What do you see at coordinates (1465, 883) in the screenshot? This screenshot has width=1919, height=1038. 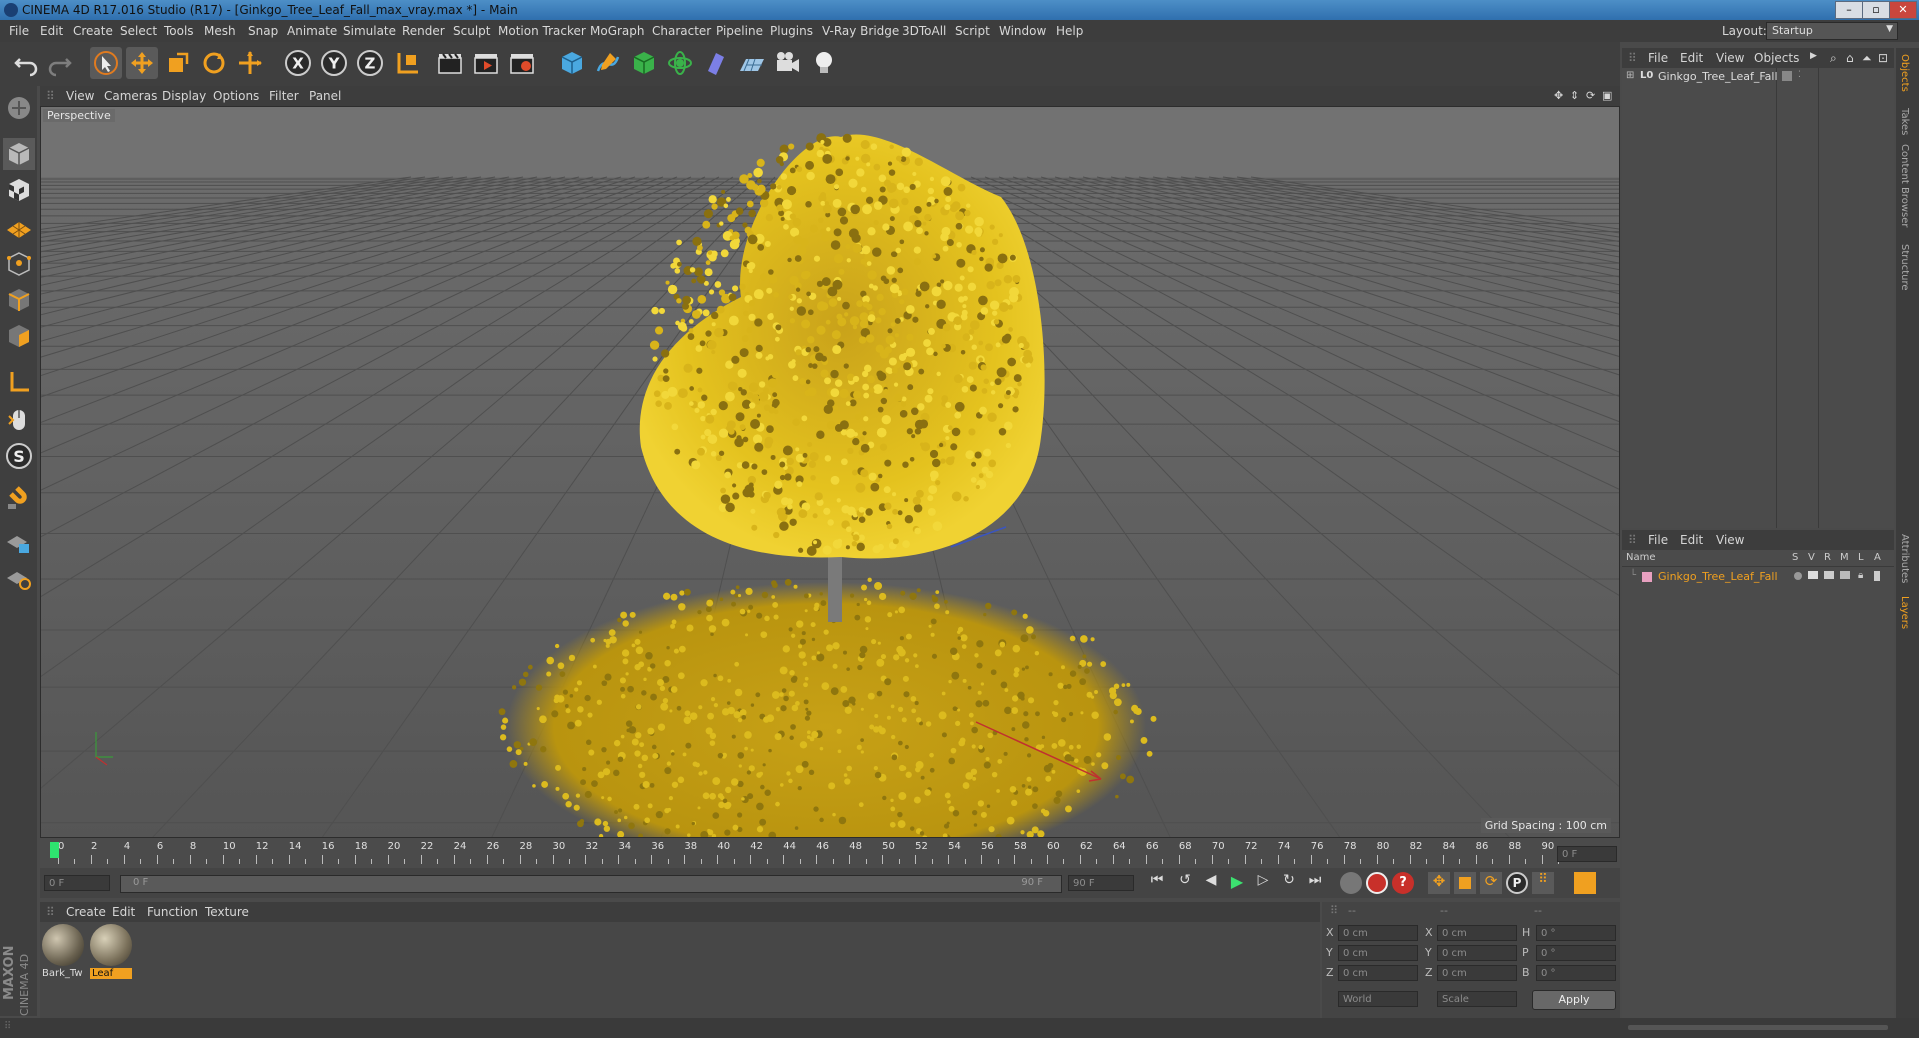 I see `key-scale-button` at bounding box center [1465, 883].